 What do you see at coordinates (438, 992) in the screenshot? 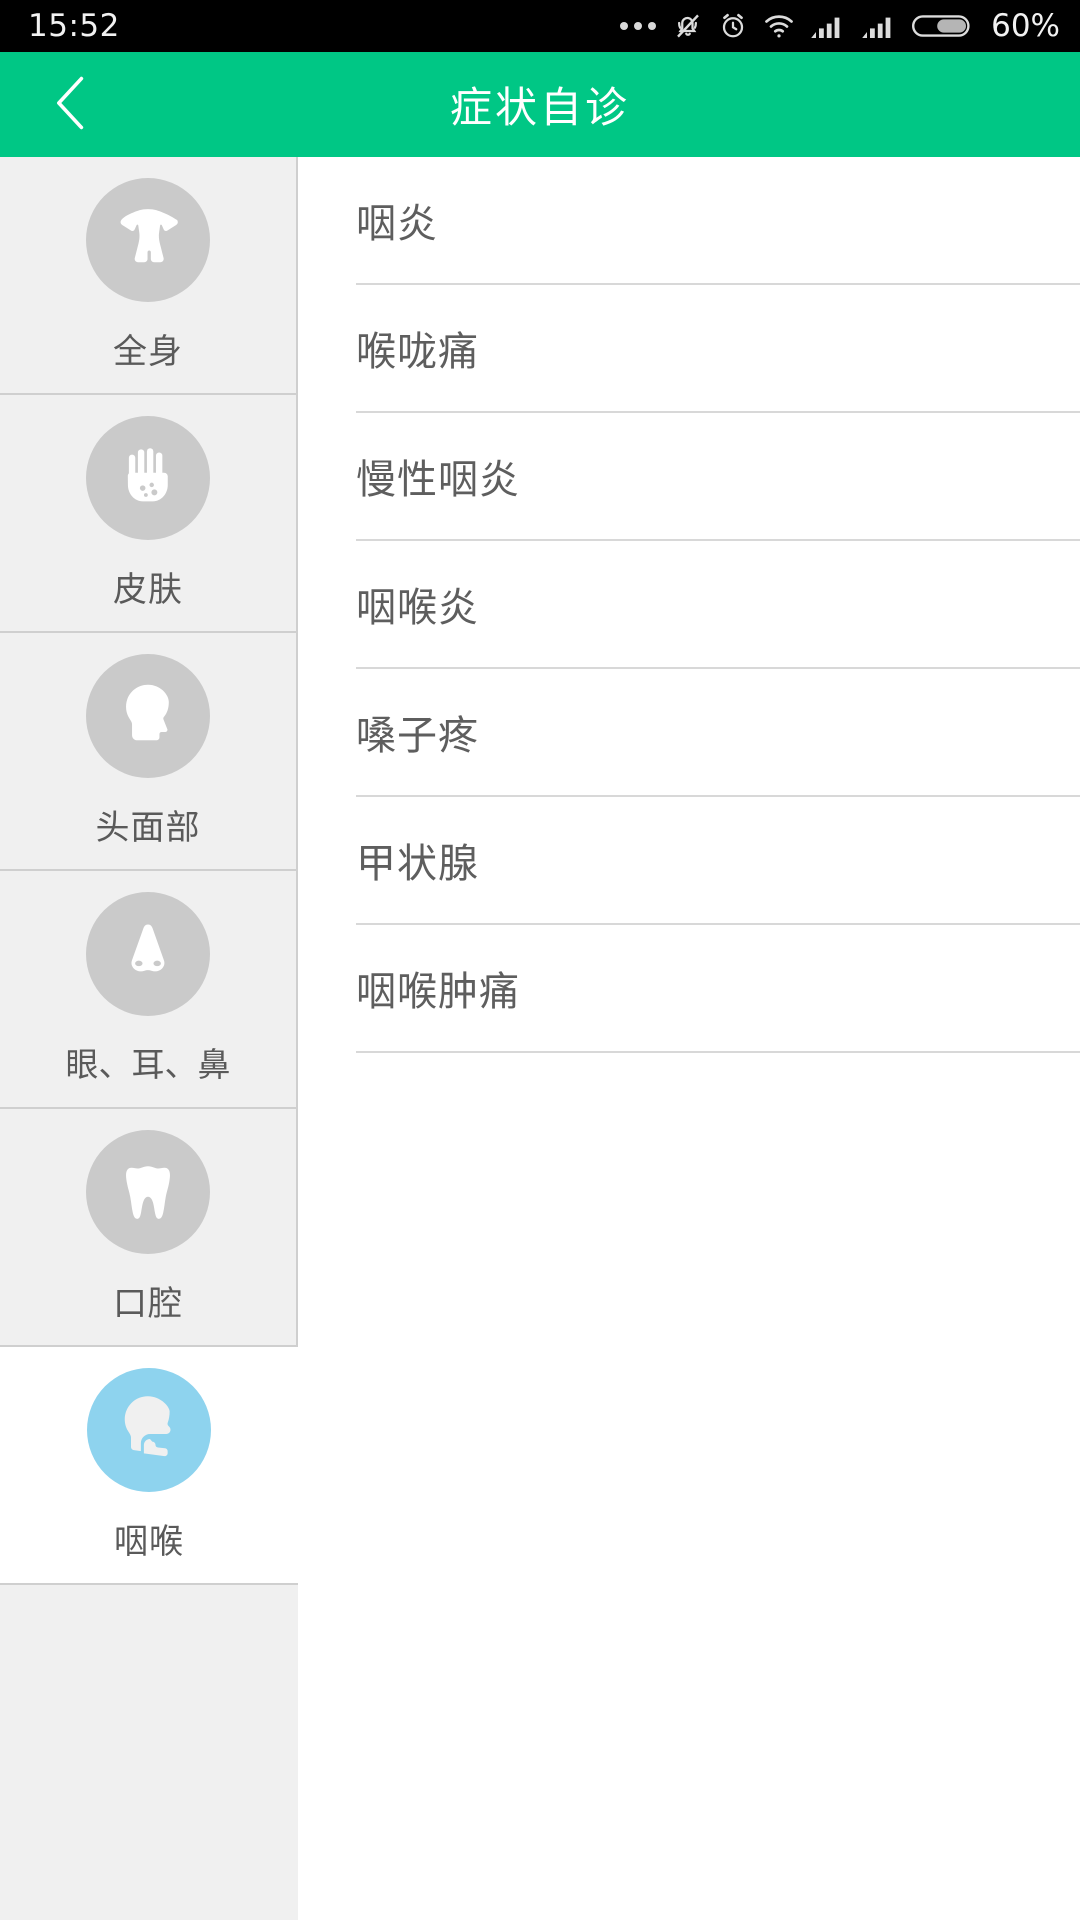
I see `list-item-label: 咽喉肿痛` at bounding box center [438, 992].